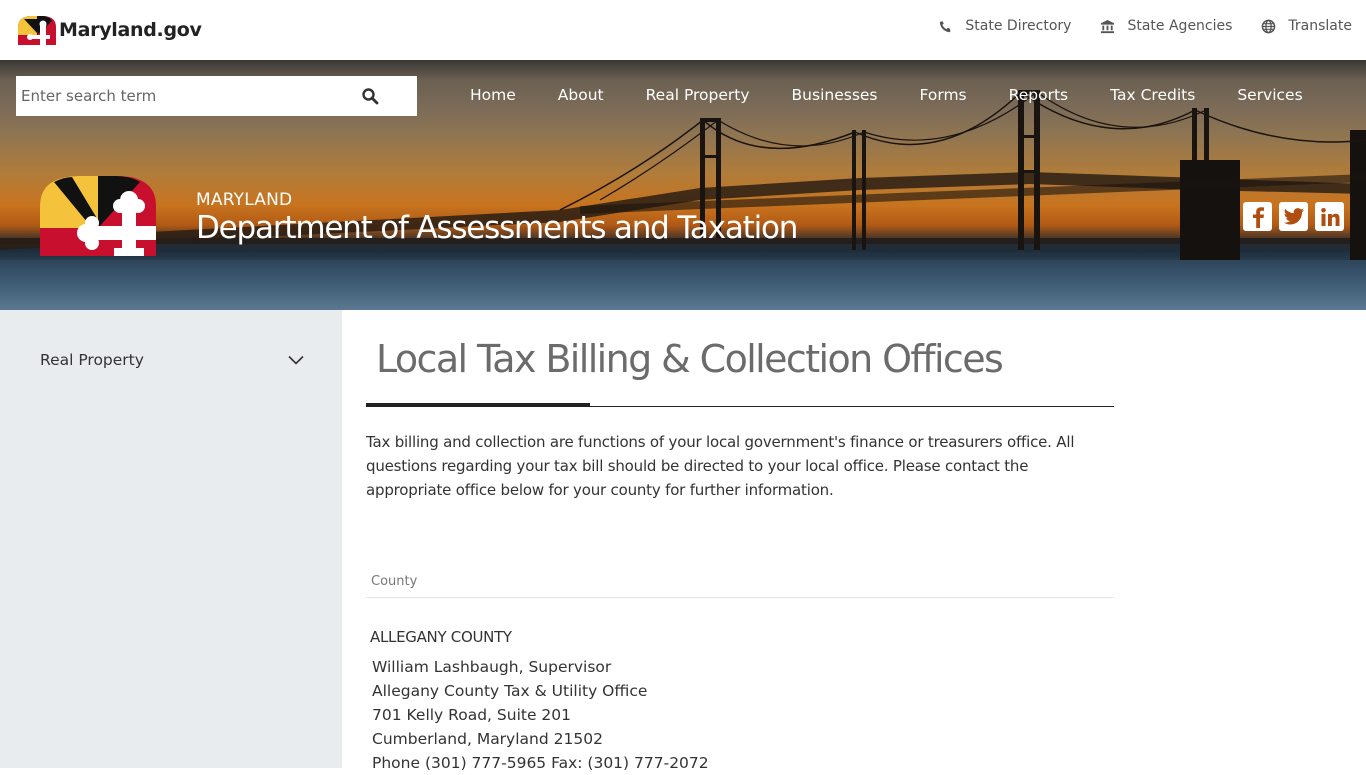  Describe the element at coordinates (370, 96) in the screenshot. I see `search-icon` at that location.